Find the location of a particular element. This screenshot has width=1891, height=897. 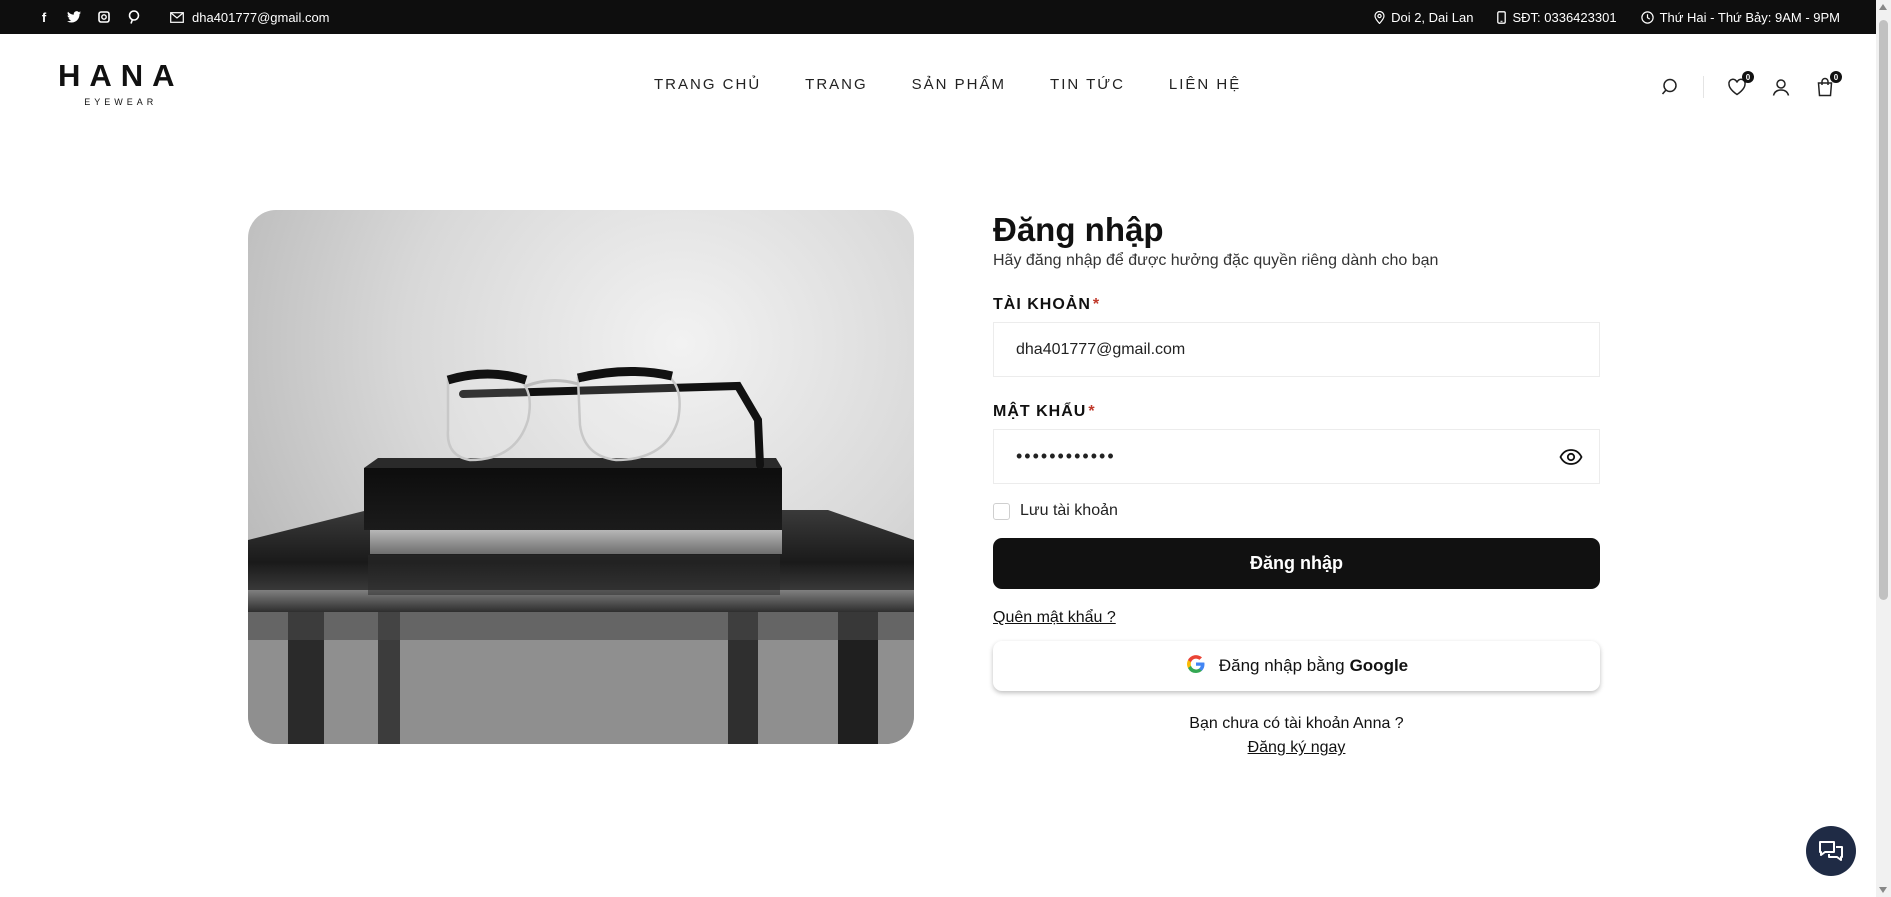

search-icon is located at coordinates (1670, 87).